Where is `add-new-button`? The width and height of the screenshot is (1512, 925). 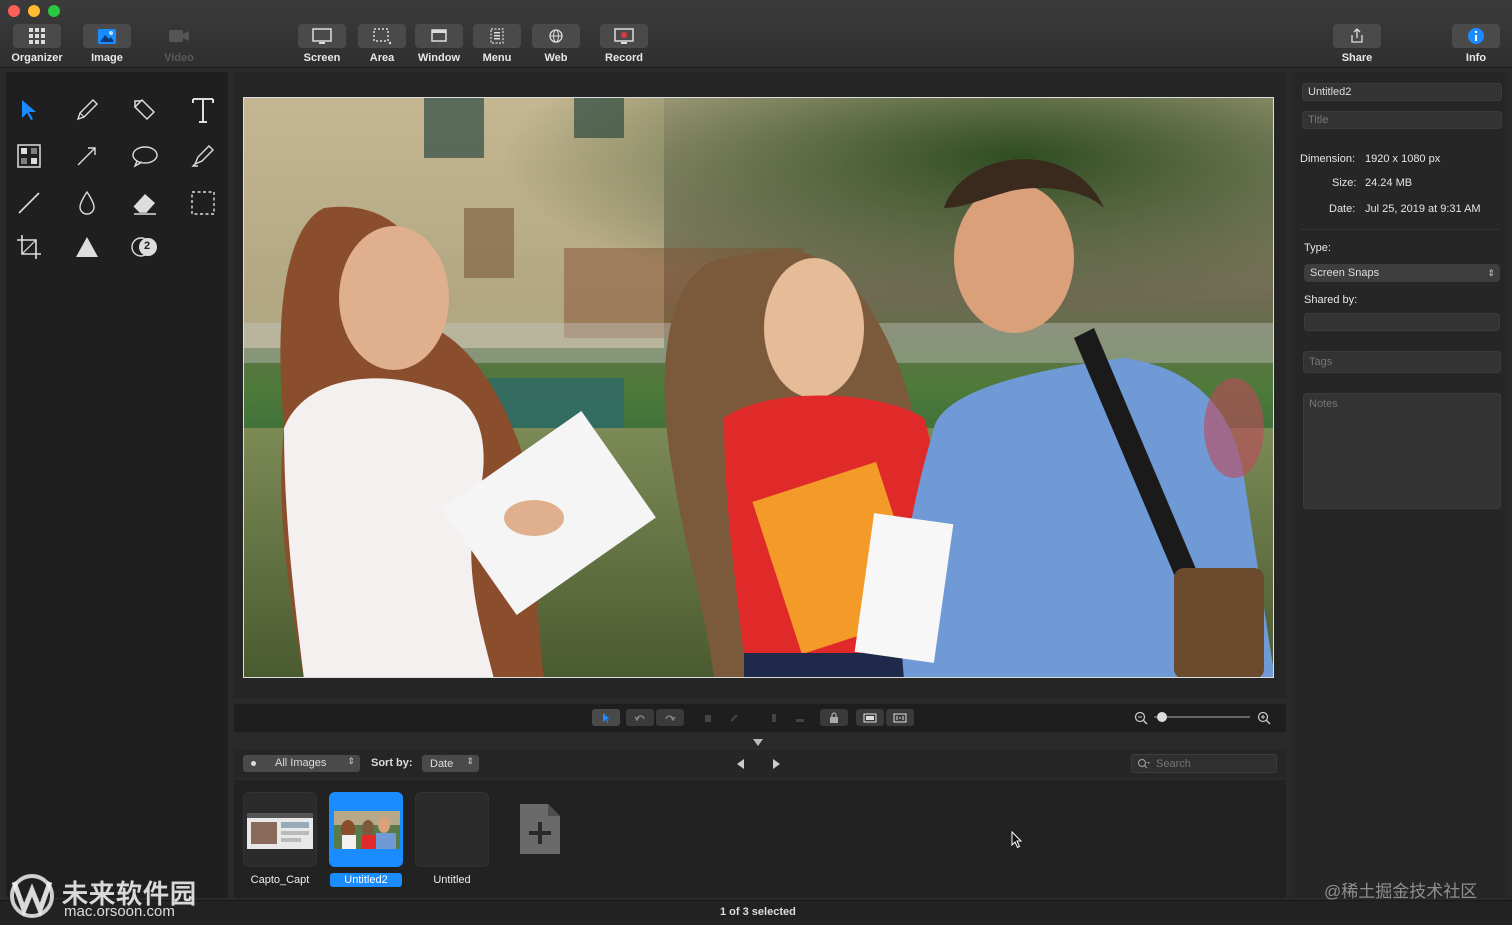
add-new-button is located at coordinates (540, 829).